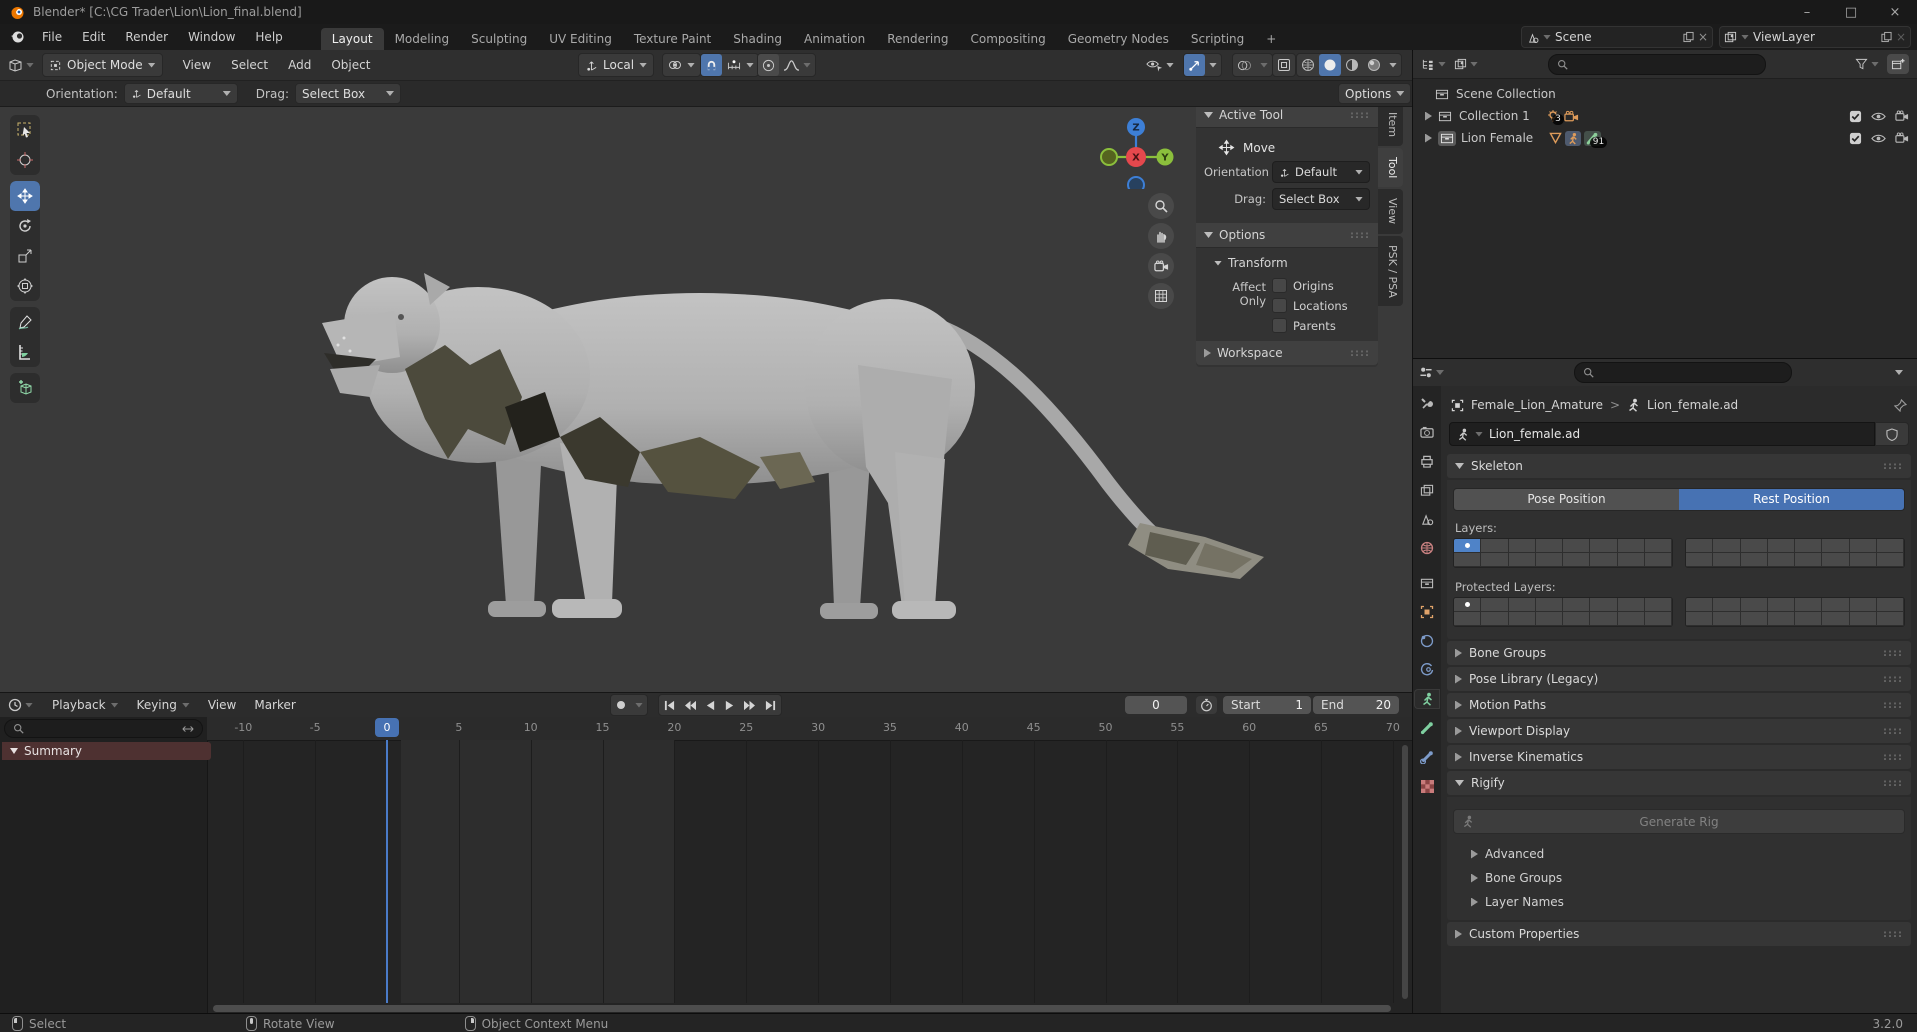  What do you see at coordinates (1679, 679) in the screenshot?
I see `collapsed-panel-header: Pose Library (Legacy) ::::` at bounding box center [1679, 679].